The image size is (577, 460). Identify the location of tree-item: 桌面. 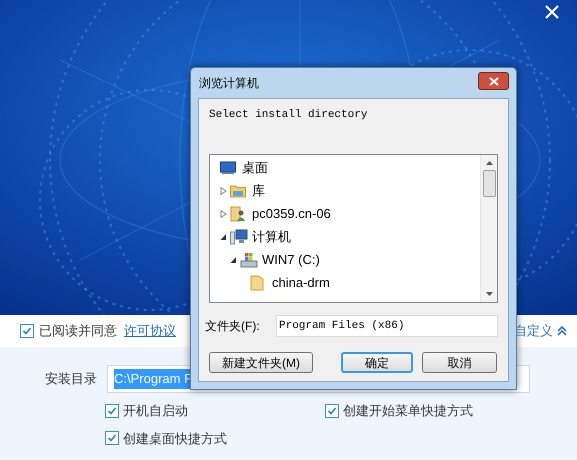
(255, 168).